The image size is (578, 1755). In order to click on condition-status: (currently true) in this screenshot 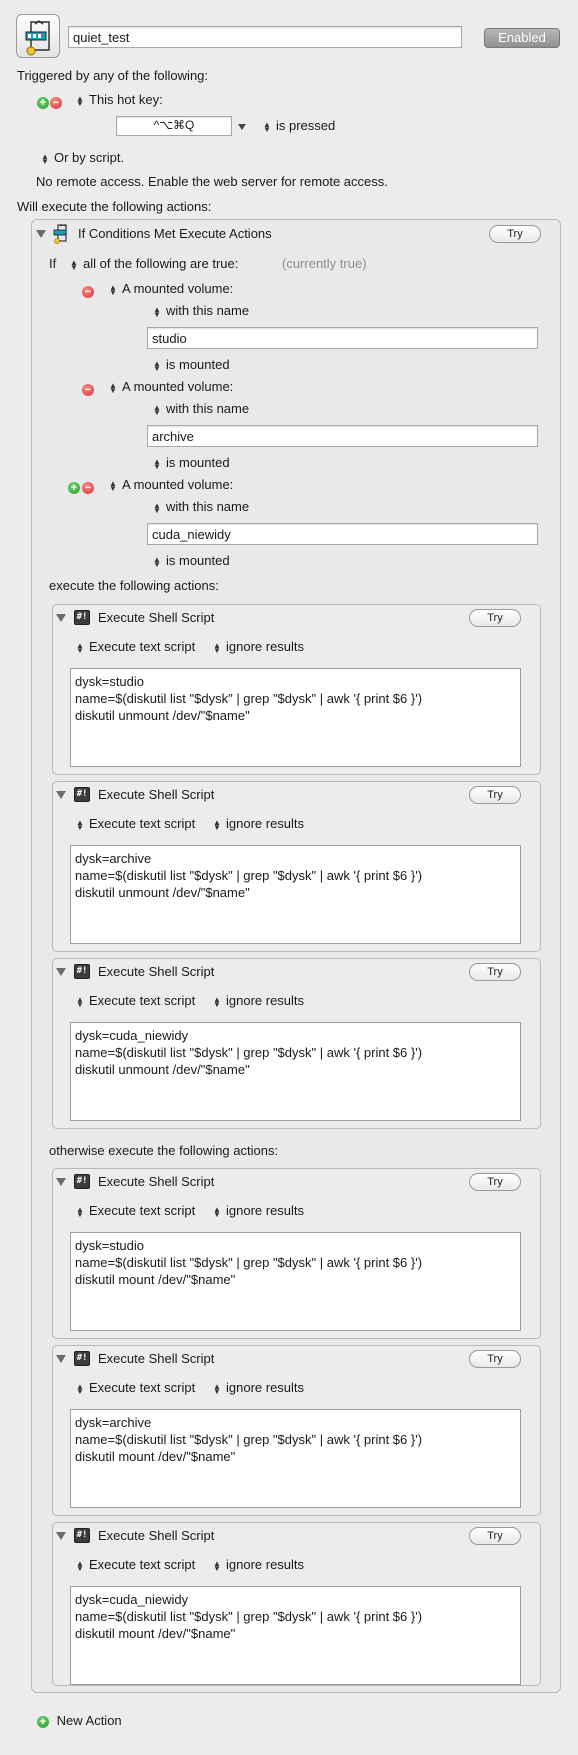, I will do `click(324, 263)`.